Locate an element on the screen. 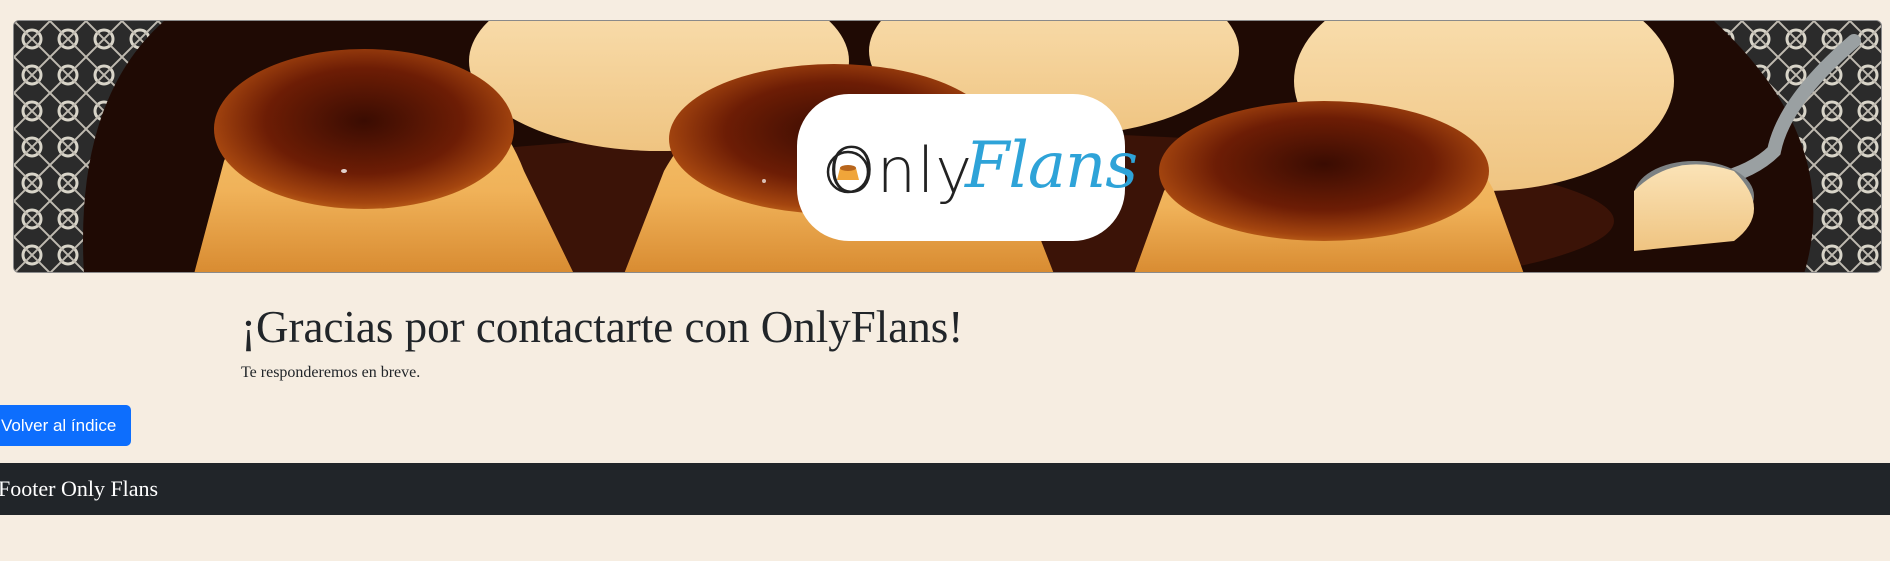  logo-flans-text: Flans is located at coordinates (1051, 166).